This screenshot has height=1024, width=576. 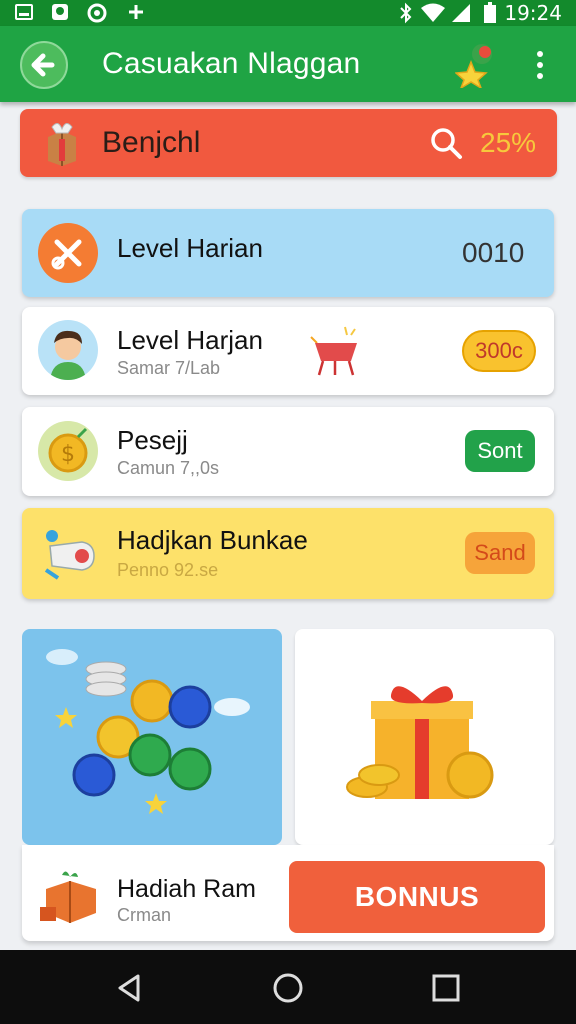 I want to click on list-item-title: Level Harjan, so click(x=190, y=340).